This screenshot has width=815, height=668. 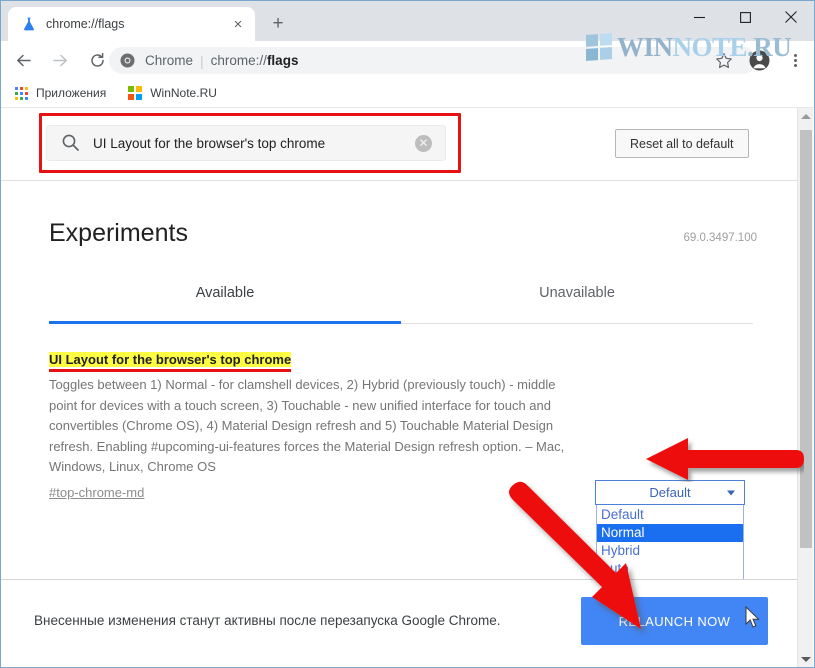 I want to click on select-option-hybrid: Hybrid, so click(x=670, y=551).